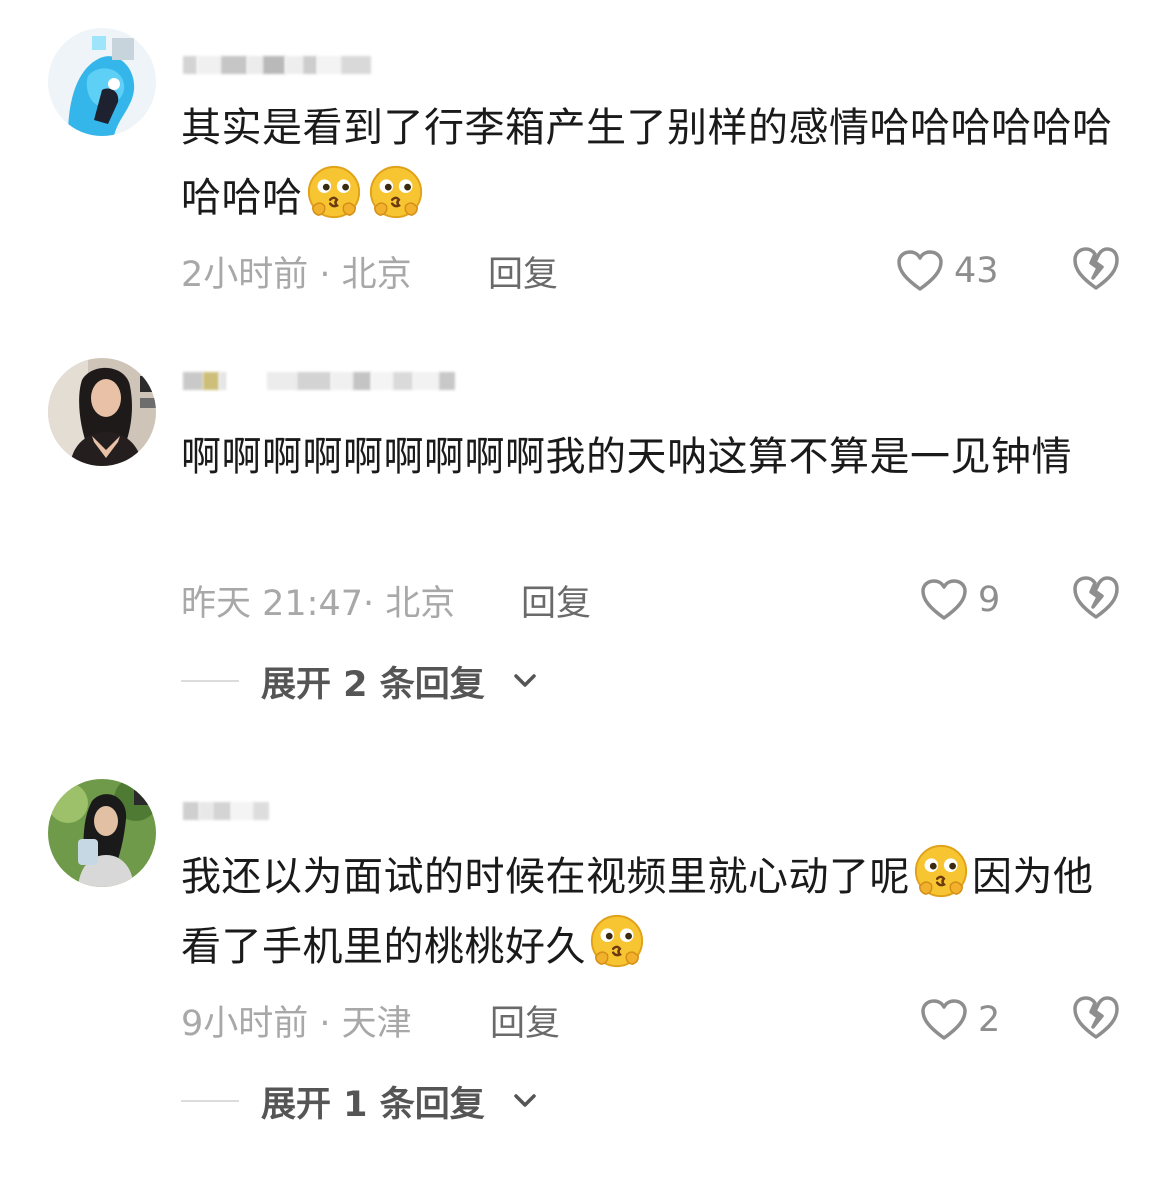  What do you see at coordinates (648, 912) in the screenshot?
I see `comment-text: 我还以为面试的时候在视频里就心动了呢 因为他看了手机里的桃桃好久` at bounding box center [648, 912].